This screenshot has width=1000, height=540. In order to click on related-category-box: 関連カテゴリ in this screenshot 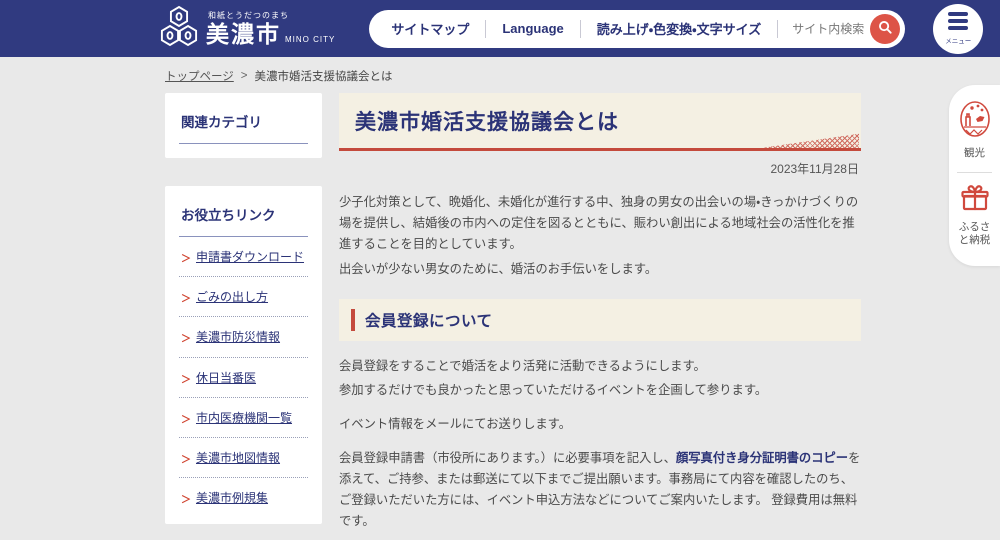, I will do `click(243, 125)`.